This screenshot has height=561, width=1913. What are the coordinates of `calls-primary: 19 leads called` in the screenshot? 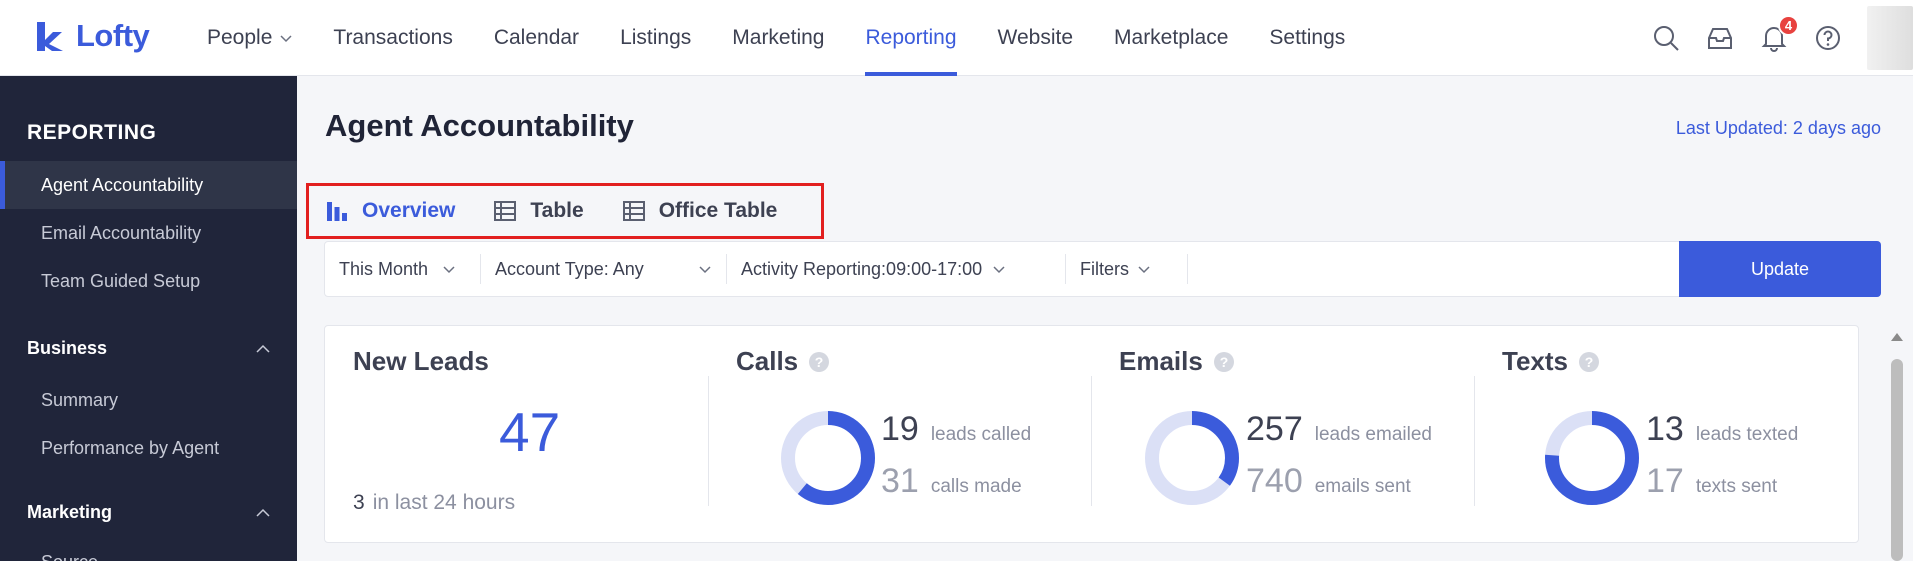 It's located at (956, 429).